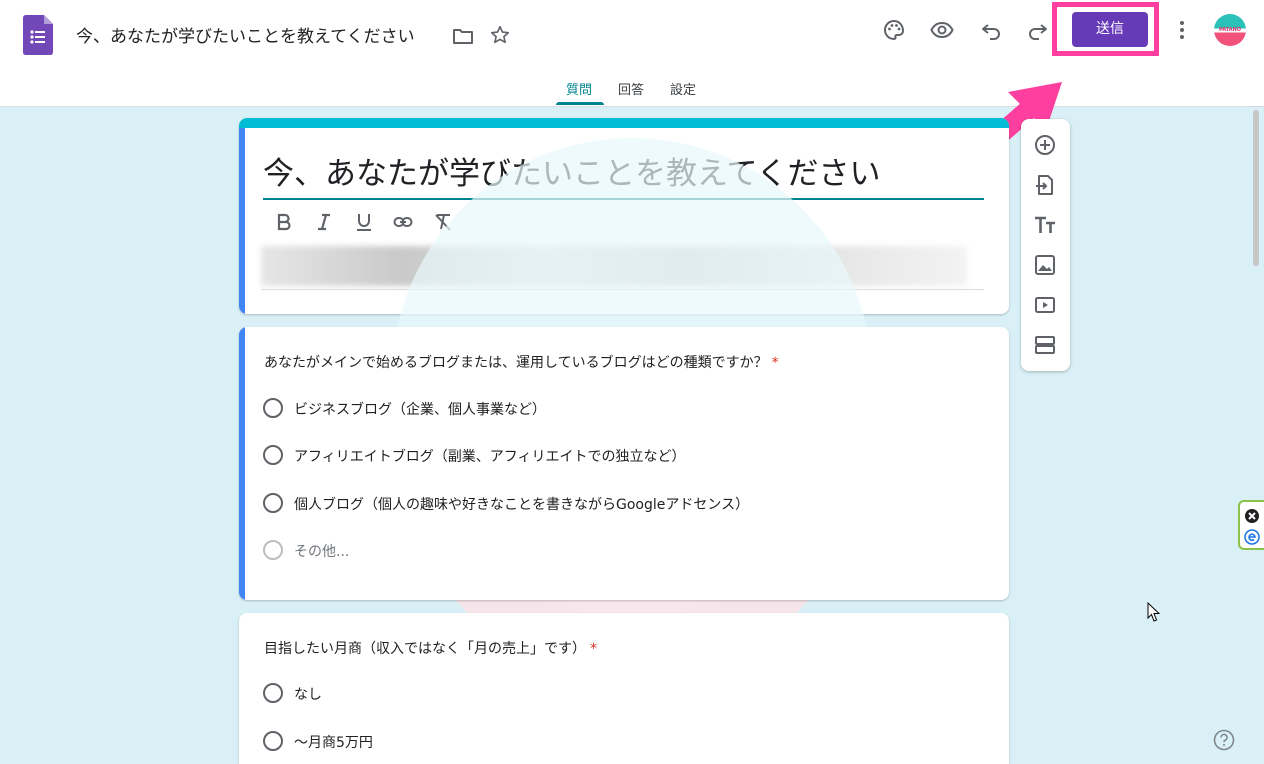  What do you see at coordinates (572, 174) in the screenshot?
I see `form-title-text: 今、あなたが学びたいことを教えてください` at bounding box center [572, 174].